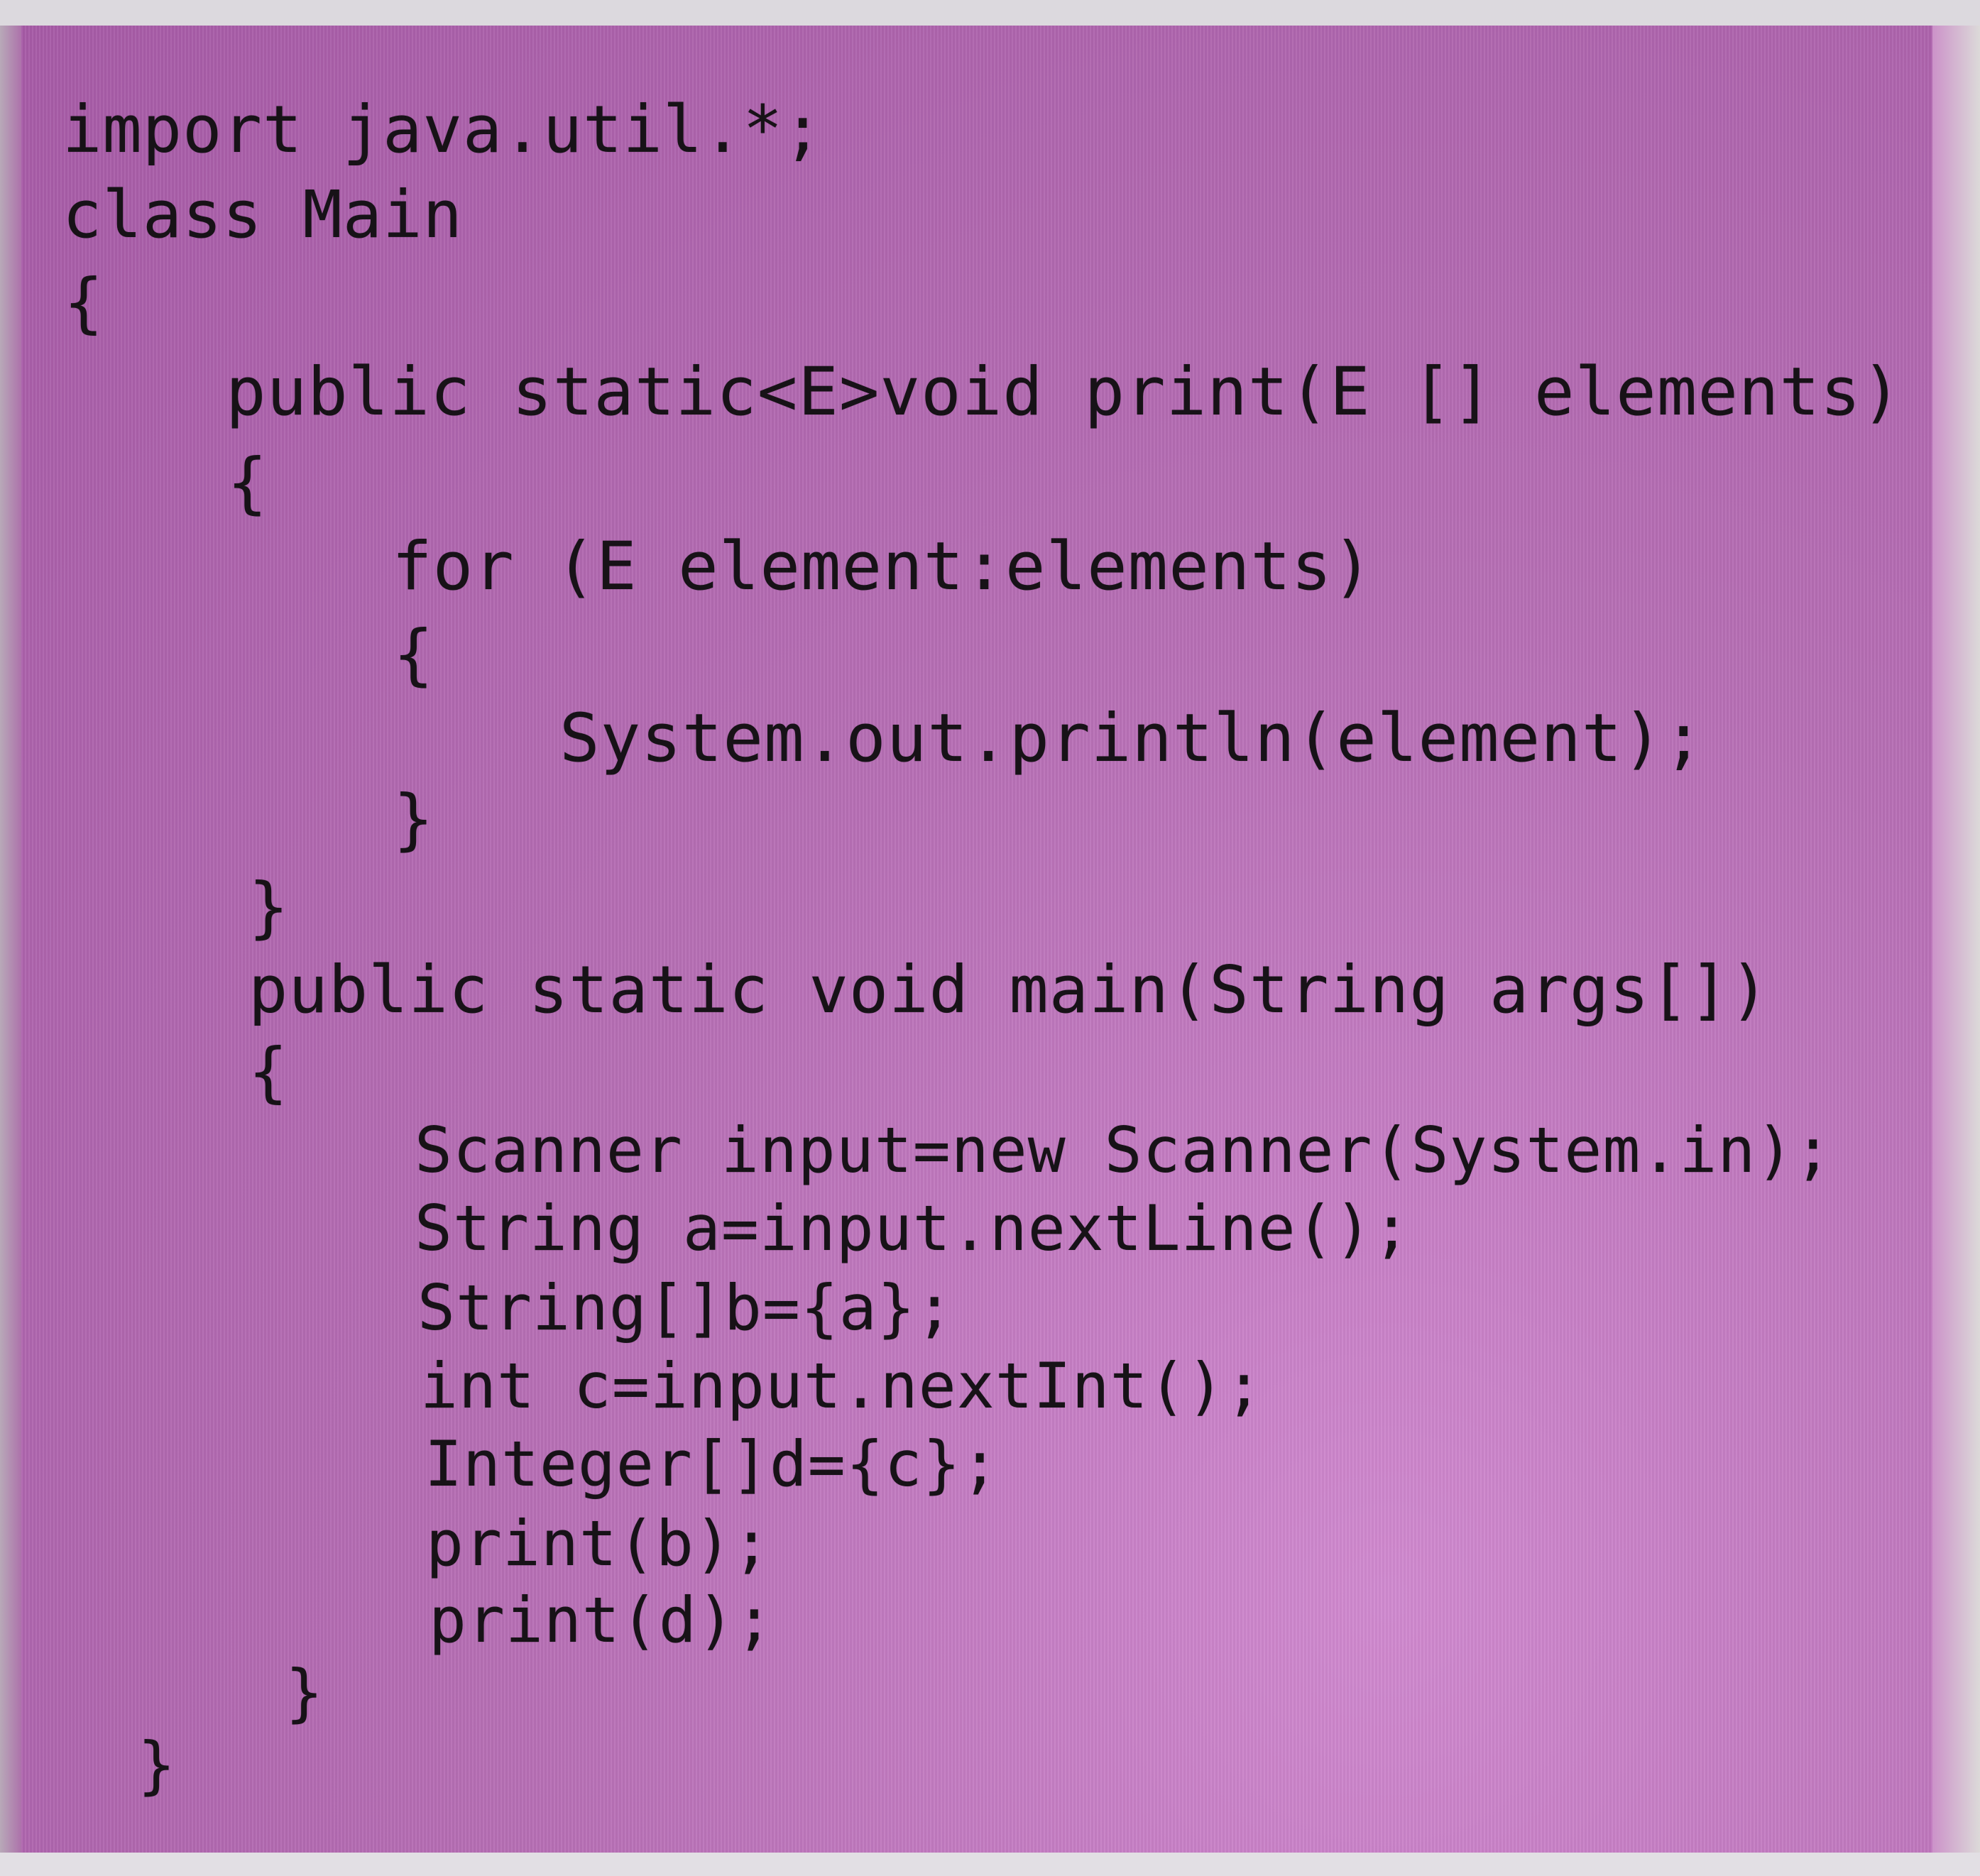 The width and height of the screenshot is (1980, 1876). Describe the element at coordinates (685, 1307) in the screenshot. I see `code-line: String[]b={a};` at that location.